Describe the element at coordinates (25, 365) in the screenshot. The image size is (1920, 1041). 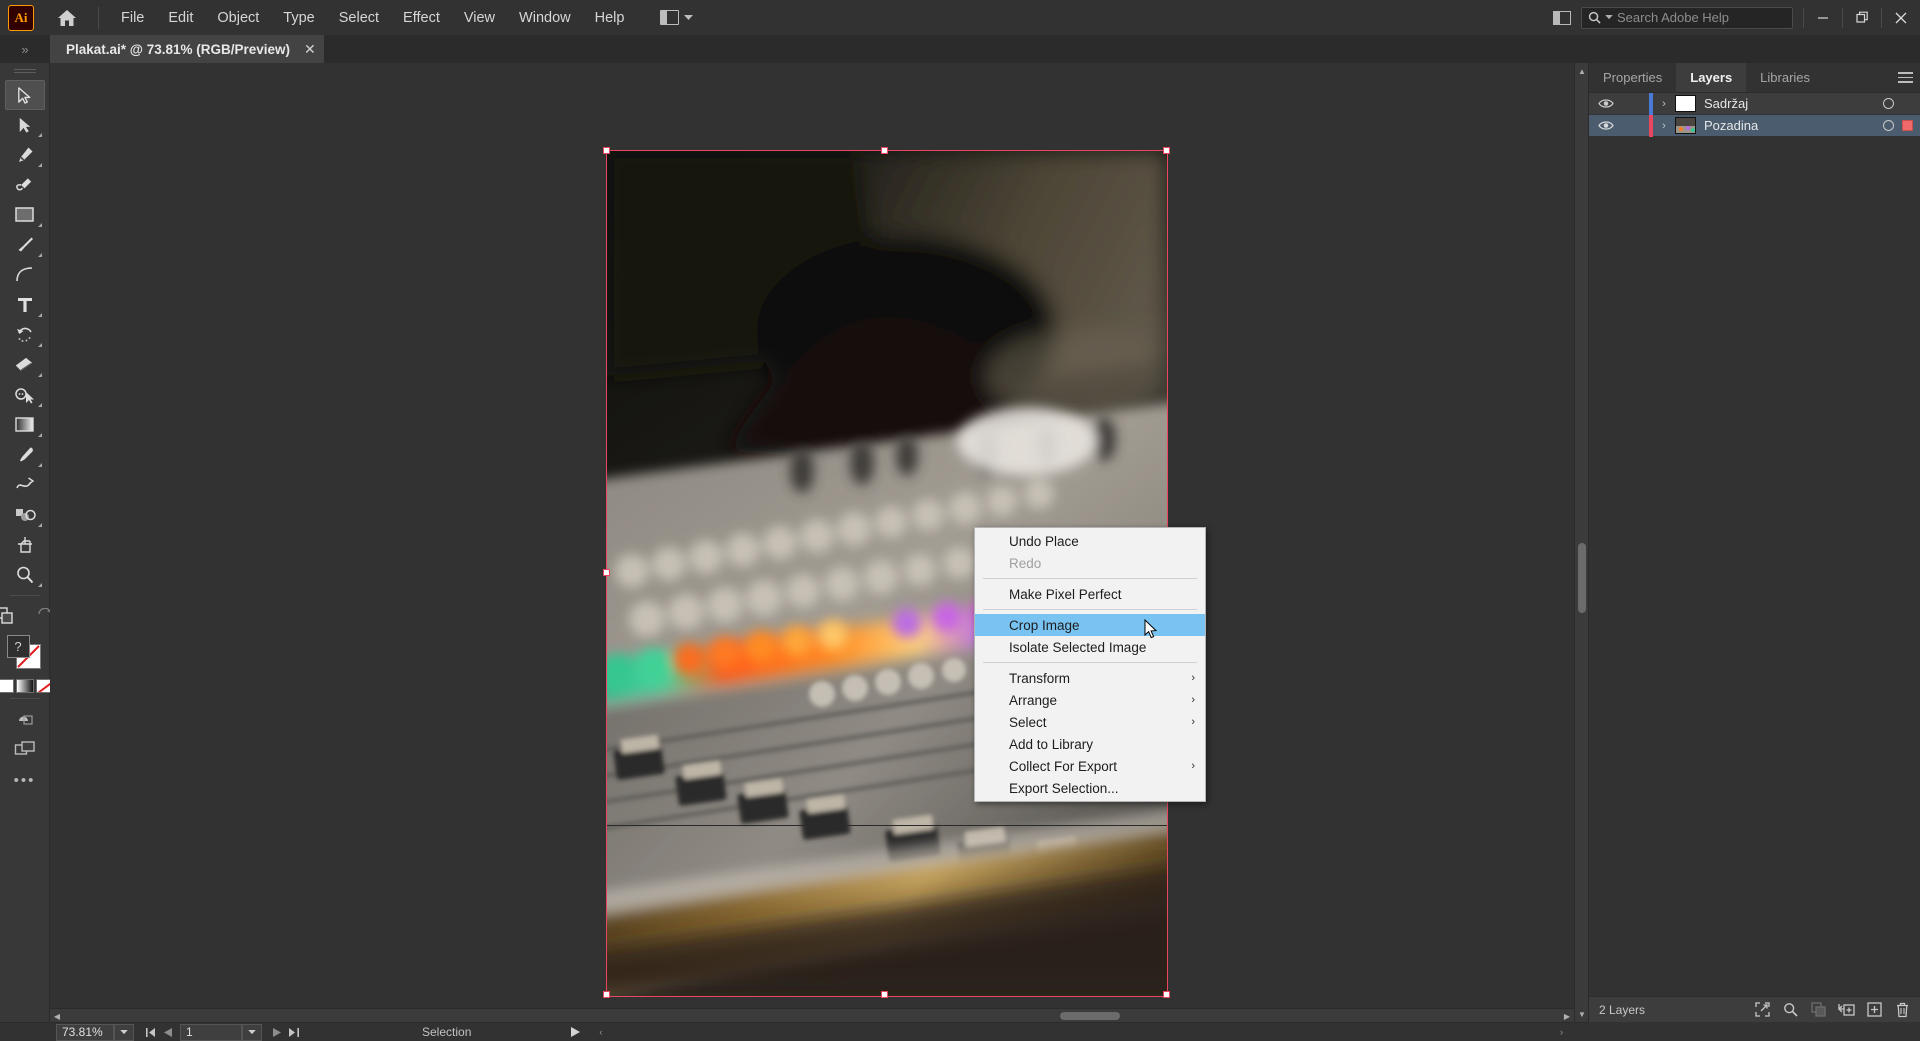
I see `tool-eraser` at that location.